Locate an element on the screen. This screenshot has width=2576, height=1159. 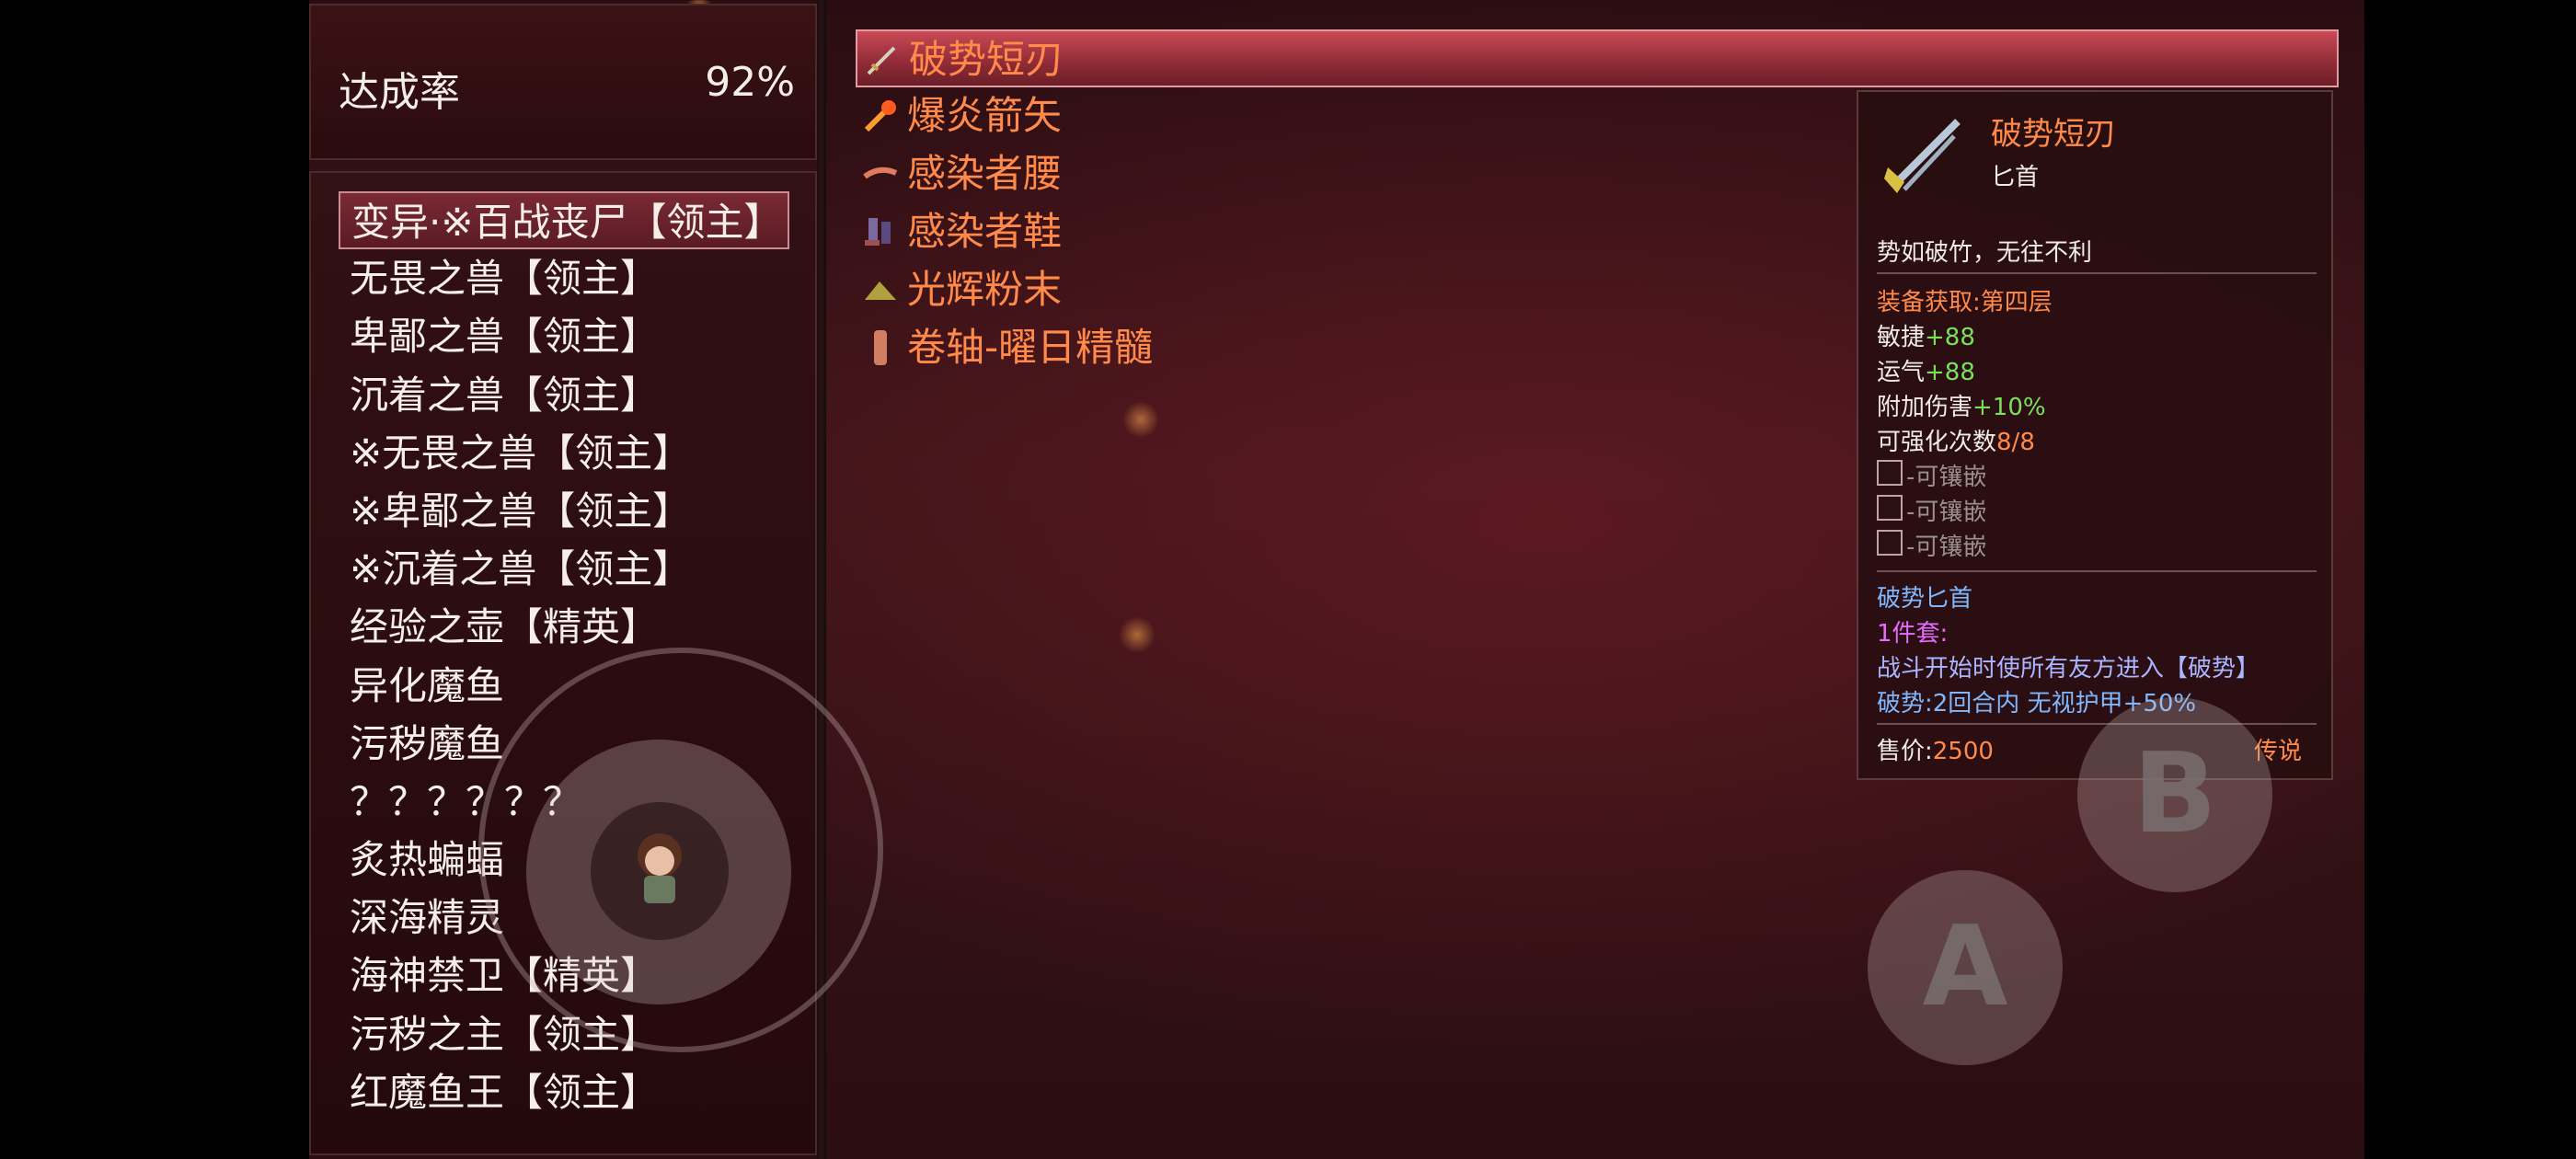
stat-line: 附加伤害+10% is located at coordinates (1961, 405).